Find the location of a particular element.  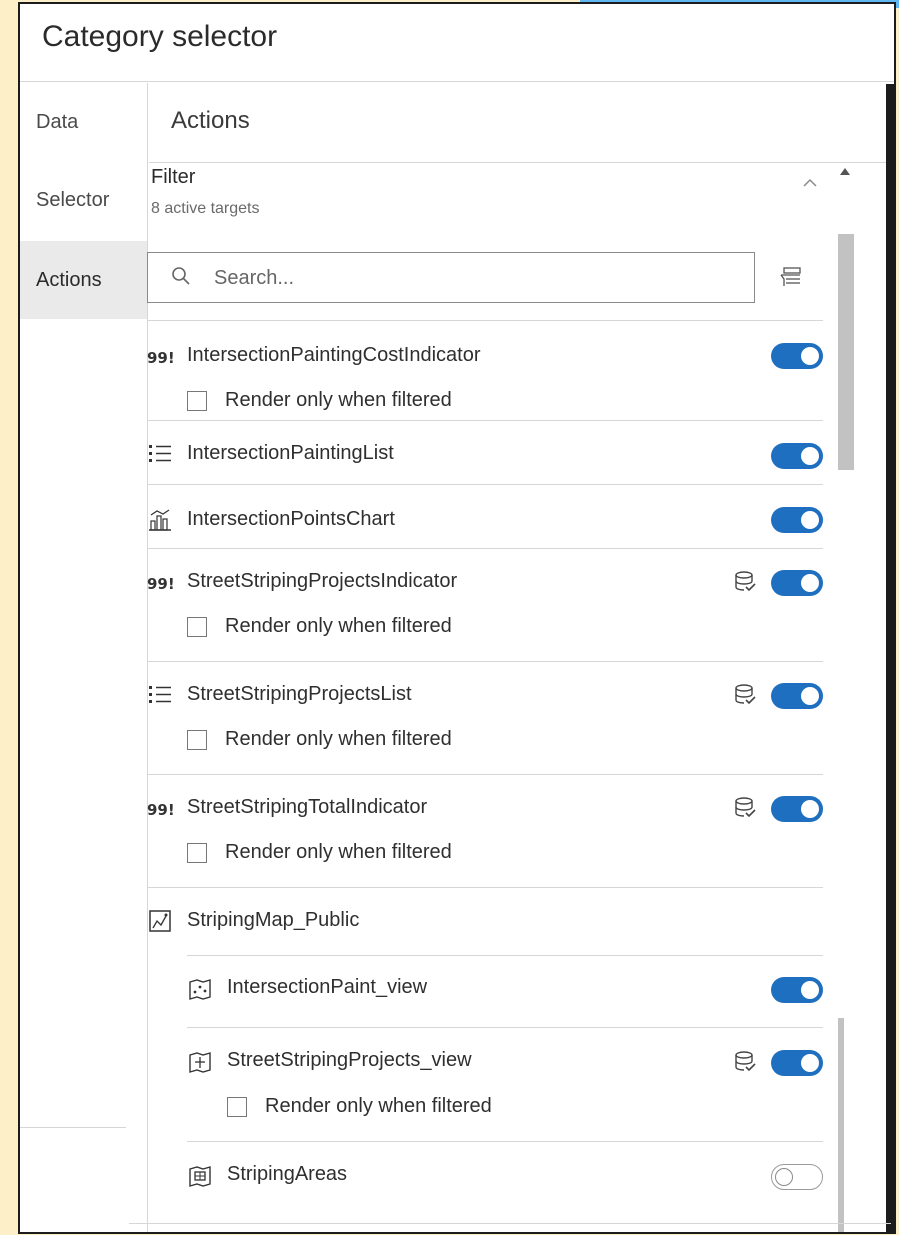

target-label: StreetStripingTotalIndicator is located at coordinates (307, 807).